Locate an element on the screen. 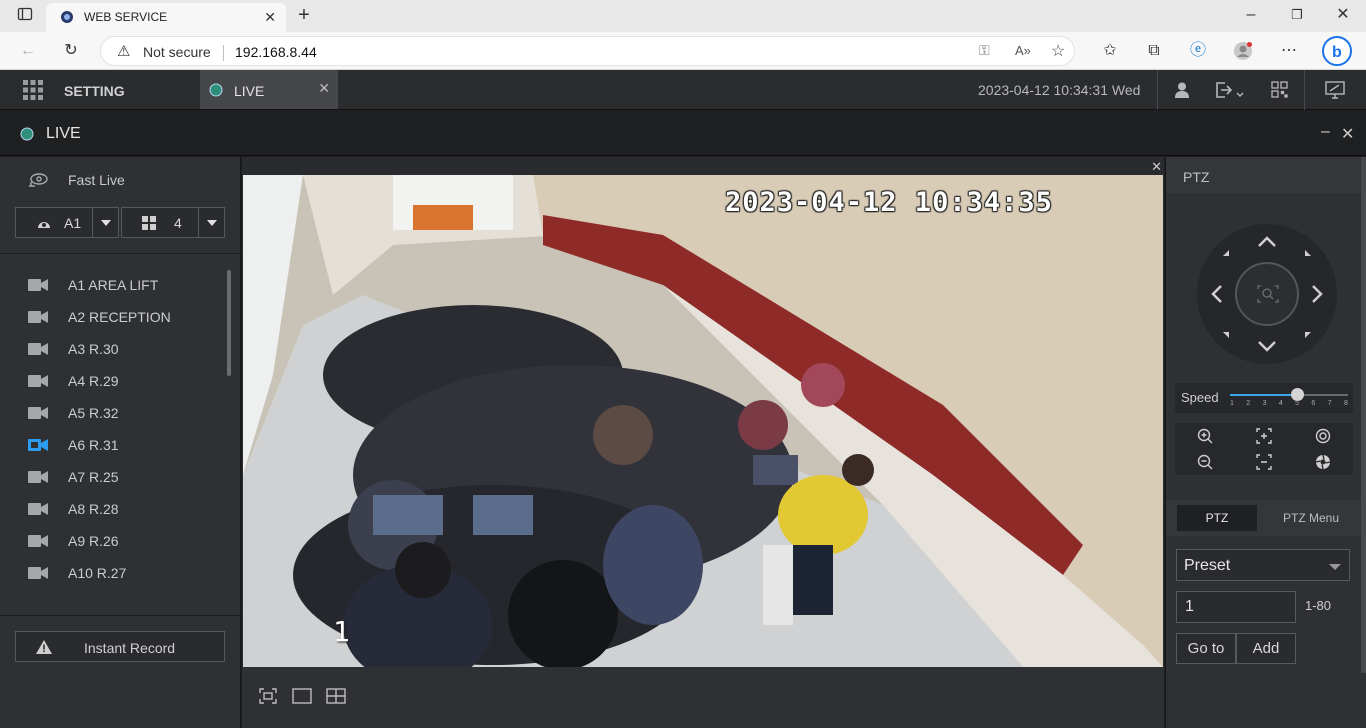 The image size is (1366, 728). arrow-down-icon is located at coordinates (1267, 346).